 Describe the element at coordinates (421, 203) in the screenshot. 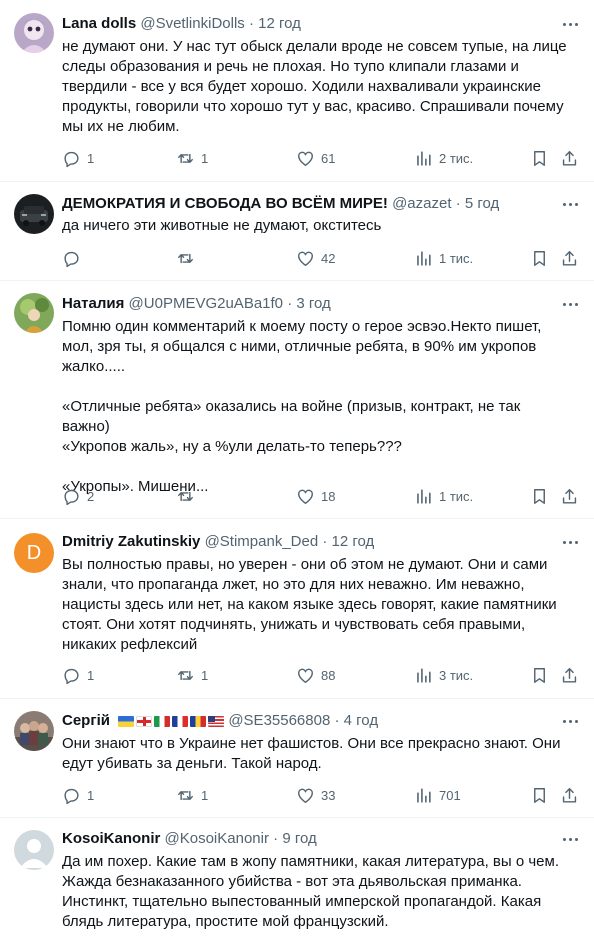

I see `user-handle: @azazet` at that location.